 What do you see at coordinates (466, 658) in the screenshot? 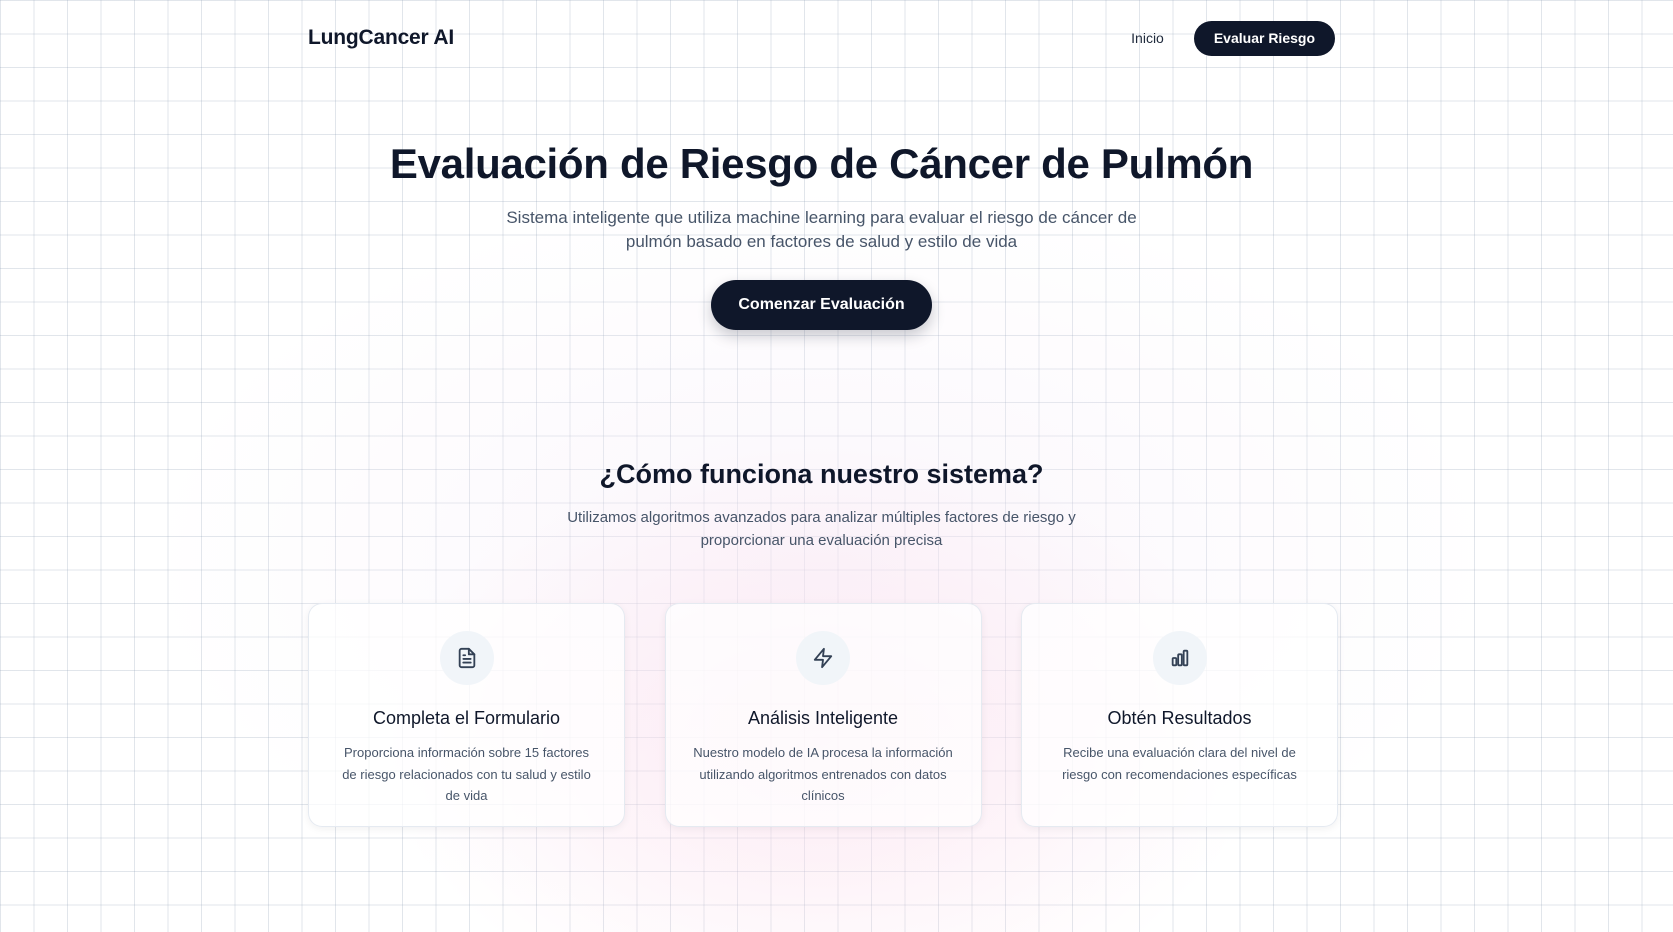
I see `file-text-icon` at bounding box center [466, 658].